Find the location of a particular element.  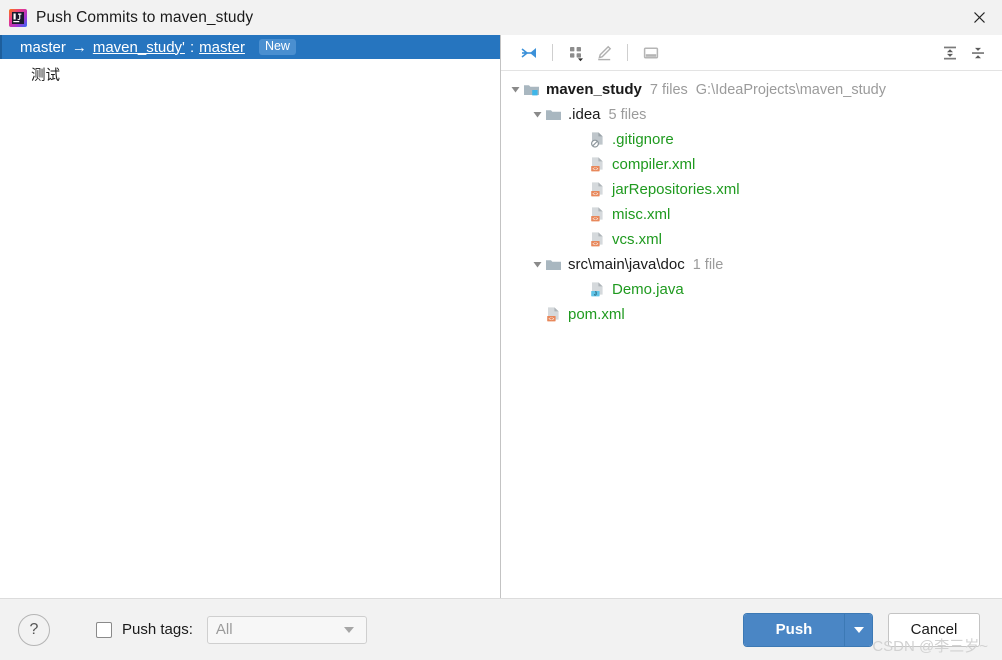

tree-node-label: src\main\java\doc is located at coordinates (626, 264).